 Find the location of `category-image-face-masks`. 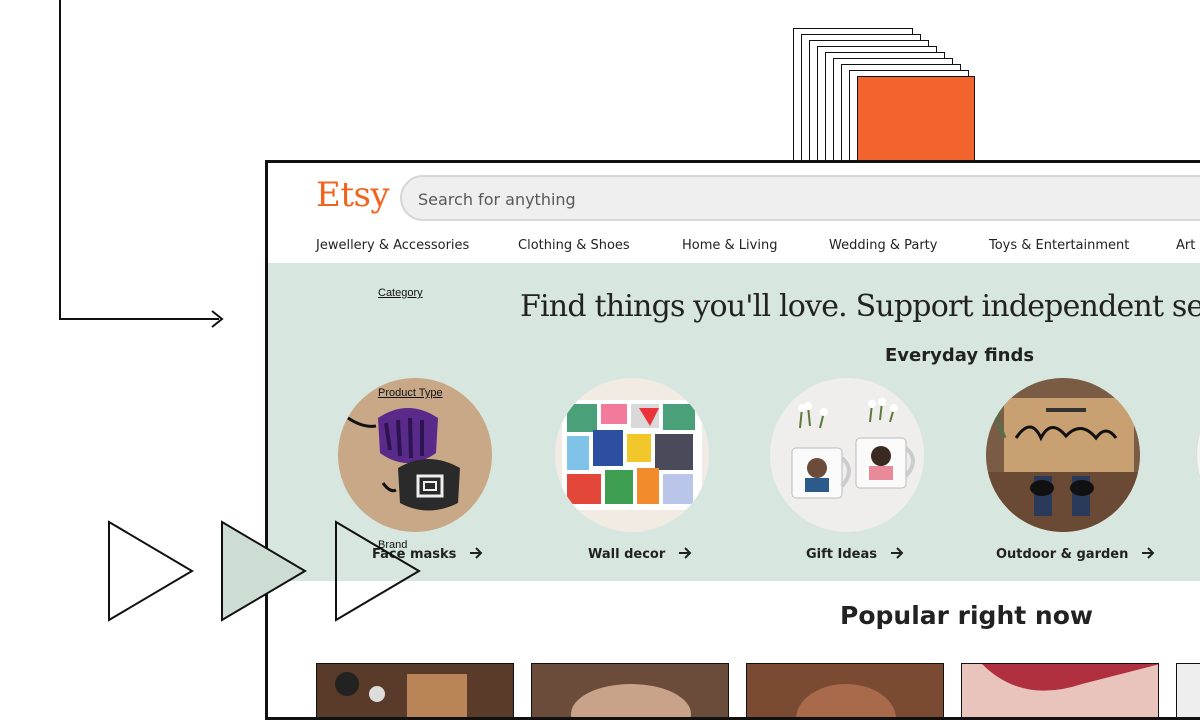

category-image-face-masks is located at coordinates (415, 455).